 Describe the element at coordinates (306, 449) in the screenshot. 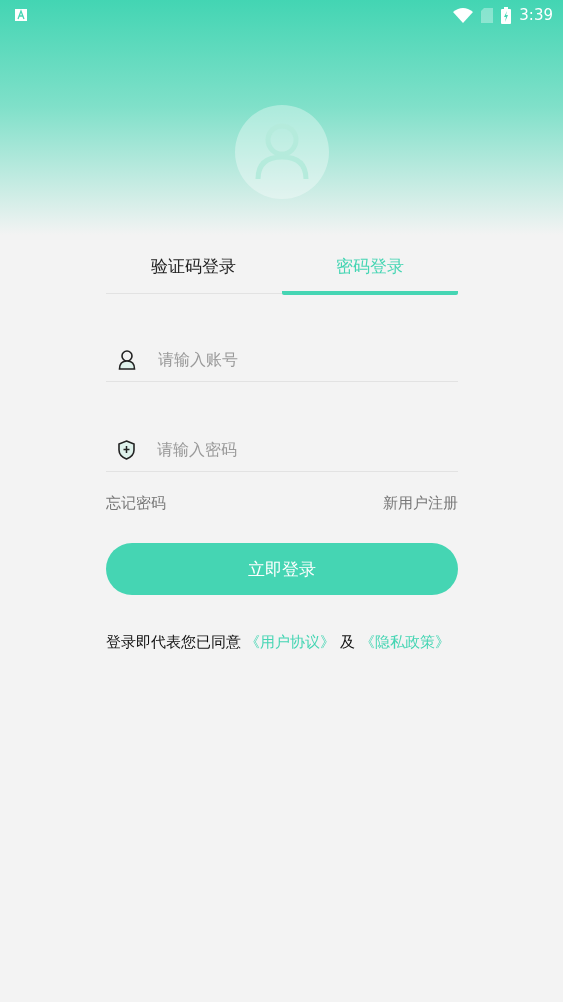

I see `password-field: 请输入密码` at that location.